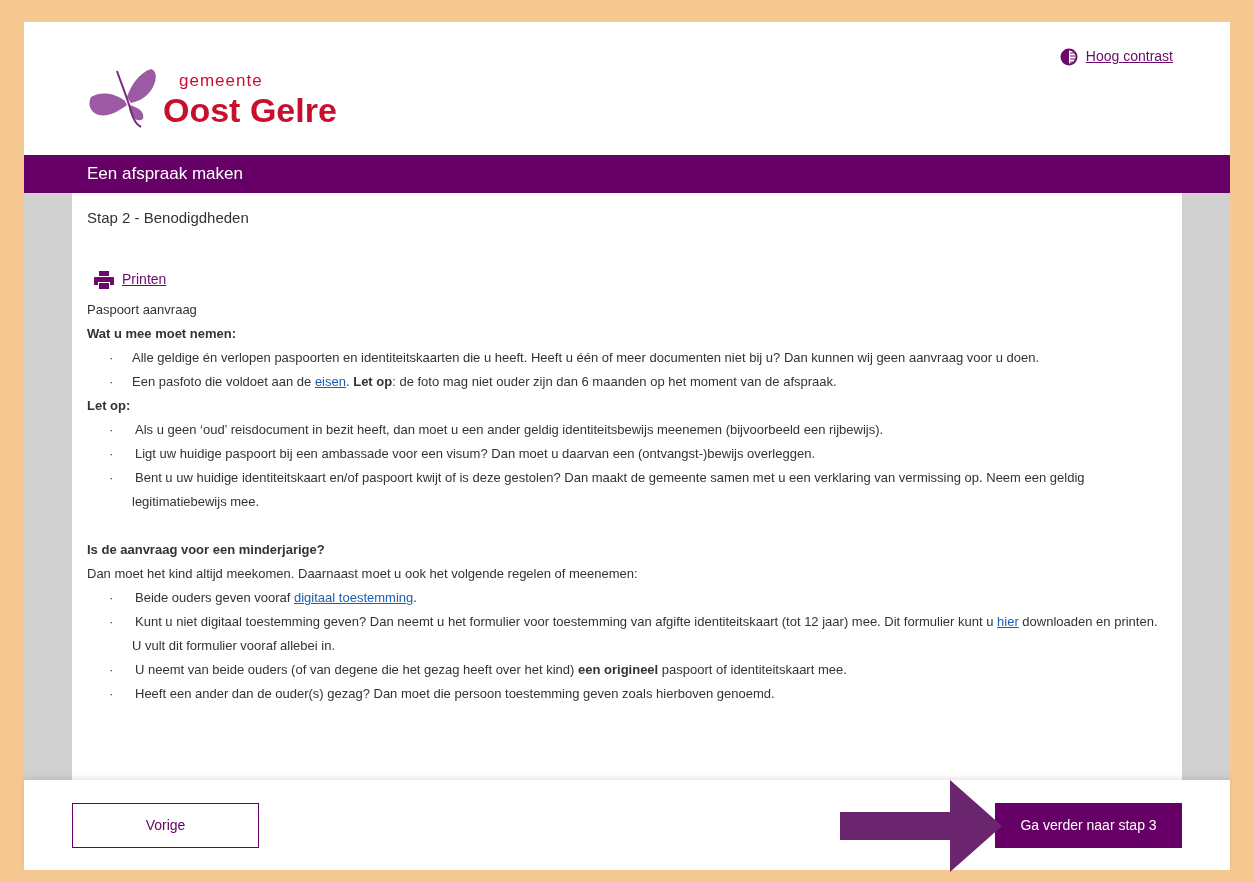 This screenshot has width=1254, height=882. What do you see at coordinates (130, 279) in the screenshot?
I see `print-link: Printen` at bounding box center [130, 279].